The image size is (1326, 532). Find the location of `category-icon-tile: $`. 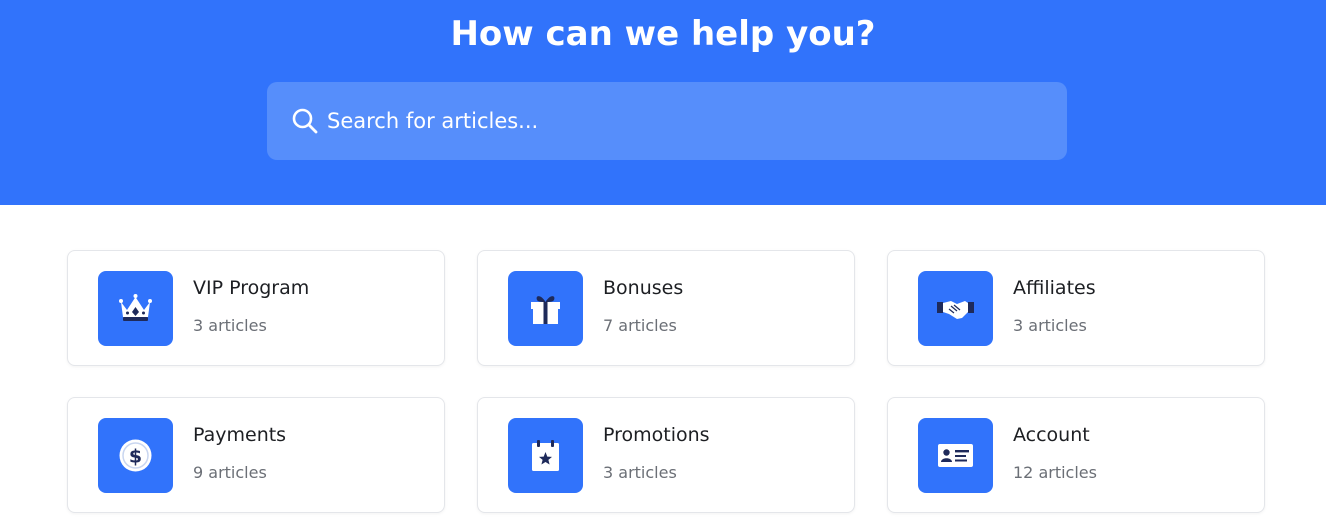

category-icon-tile: $ is located at coordinates (135, 455).